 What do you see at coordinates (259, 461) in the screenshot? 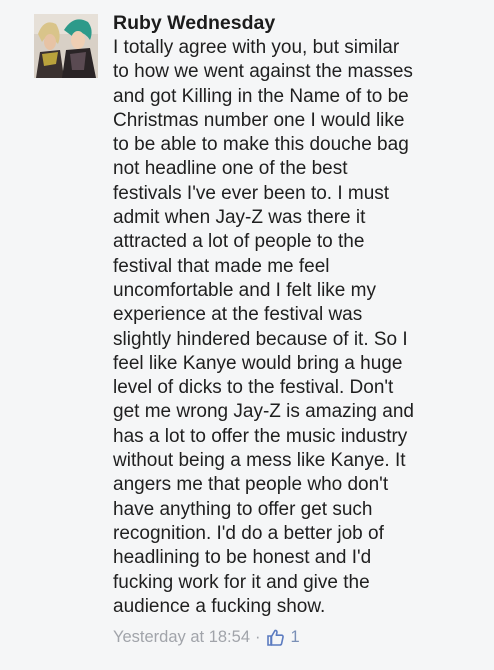
I see `comment-text-line: without being a mess like Kanye. It` at bounding box center [259, 461].